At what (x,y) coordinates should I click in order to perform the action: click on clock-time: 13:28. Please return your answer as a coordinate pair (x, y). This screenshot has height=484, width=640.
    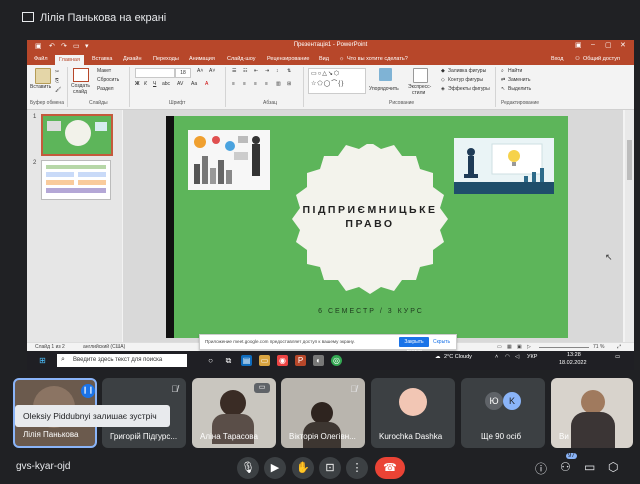
    Looking at the image, I should click on (574, 355).